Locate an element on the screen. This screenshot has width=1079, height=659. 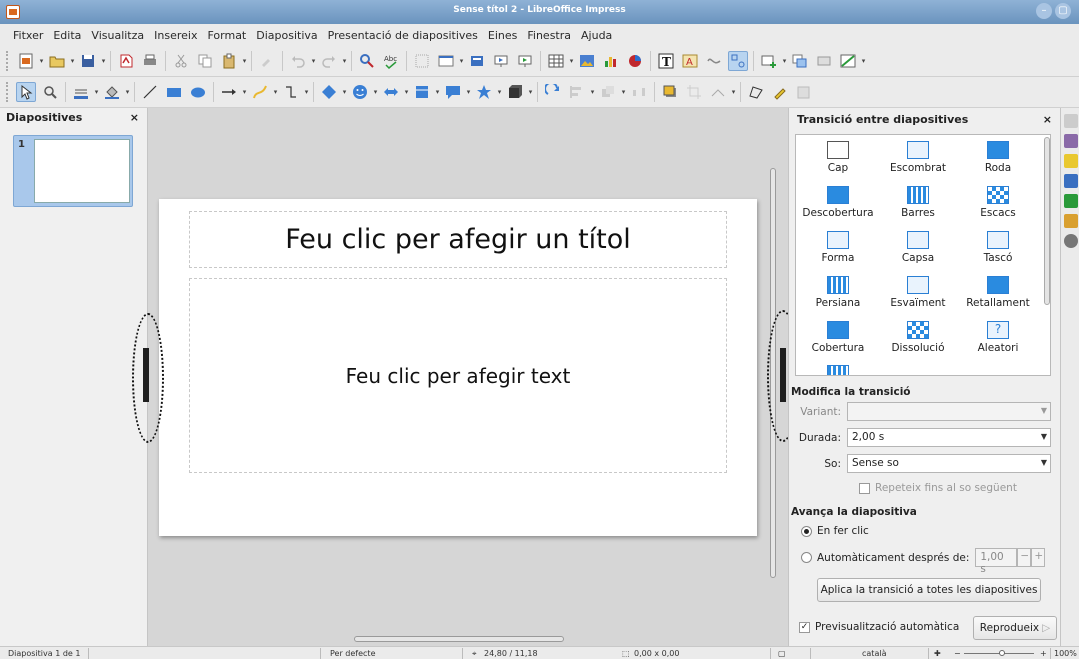
curve-dropdown-icon: ▾ is located at coordinates (275, 92).